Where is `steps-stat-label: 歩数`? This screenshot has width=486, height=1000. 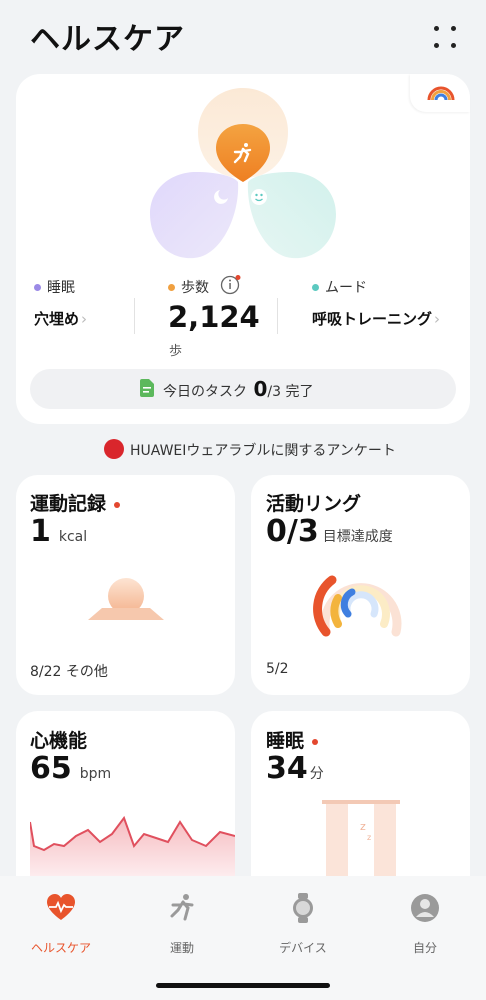 steps-stat-label: 歩数 is located at coordinates (188, 287).